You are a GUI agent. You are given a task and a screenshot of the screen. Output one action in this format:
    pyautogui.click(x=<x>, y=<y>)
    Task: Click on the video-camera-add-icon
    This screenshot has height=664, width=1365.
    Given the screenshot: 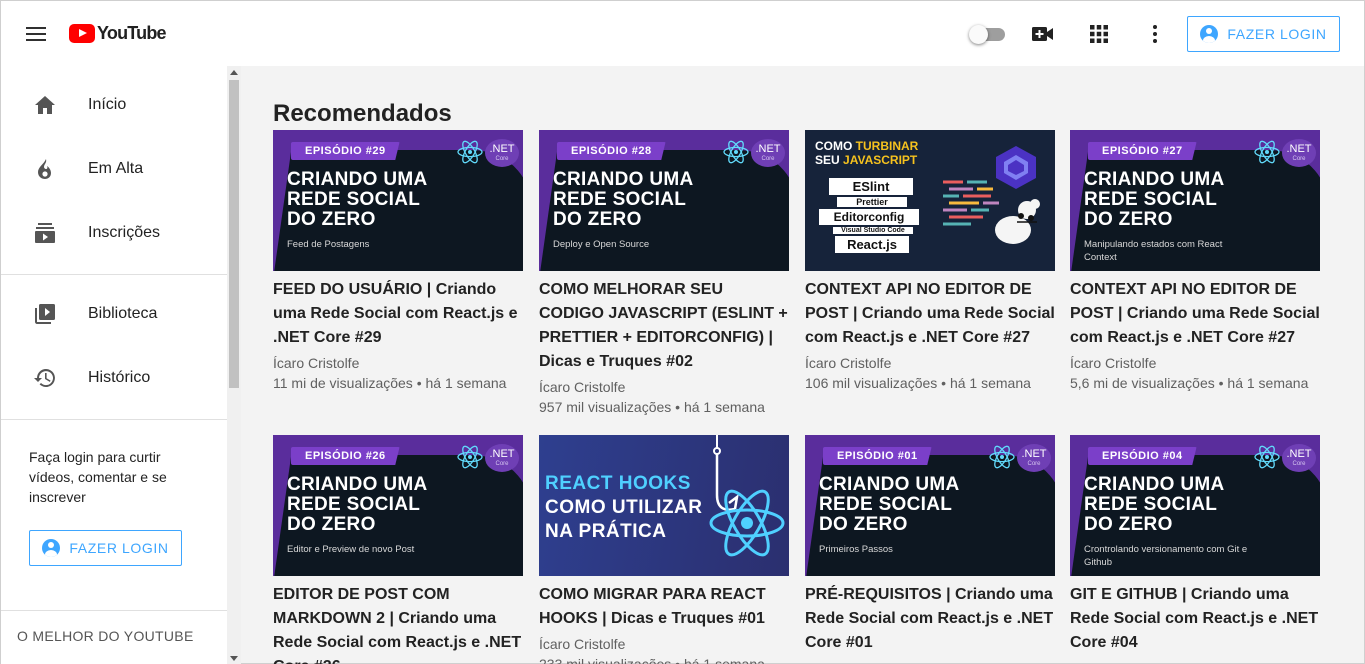 What is the action you would take?
    pyautogui.click(x=1043, y=34)
    